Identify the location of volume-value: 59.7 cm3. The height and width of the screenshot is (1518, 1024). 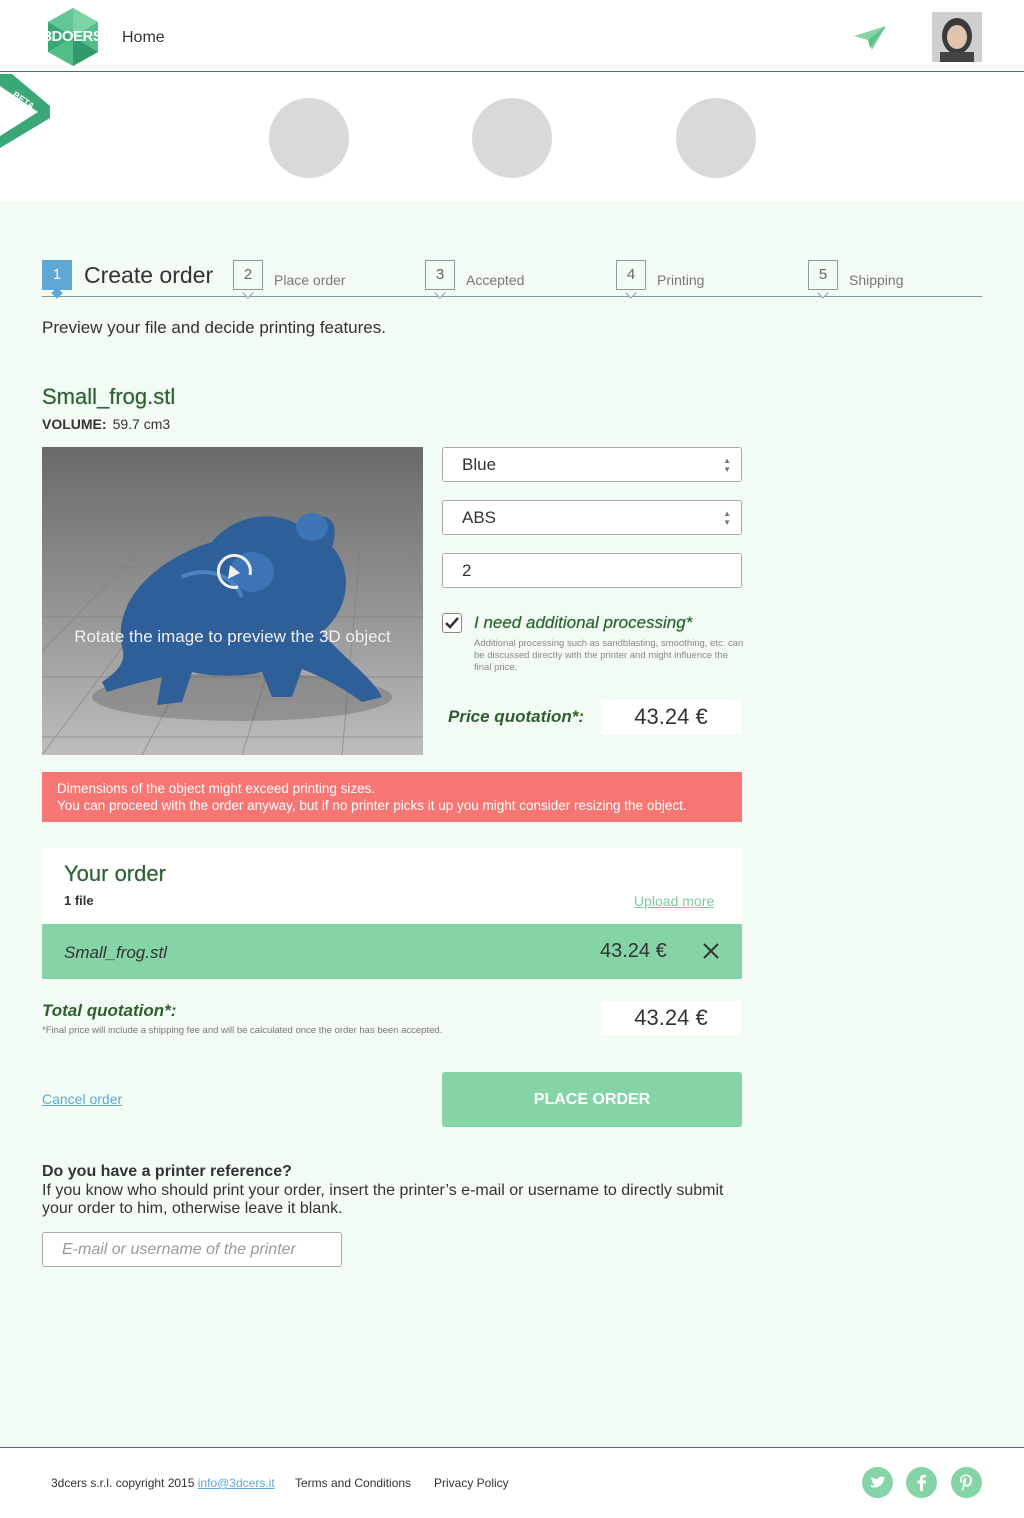
(141, 424).